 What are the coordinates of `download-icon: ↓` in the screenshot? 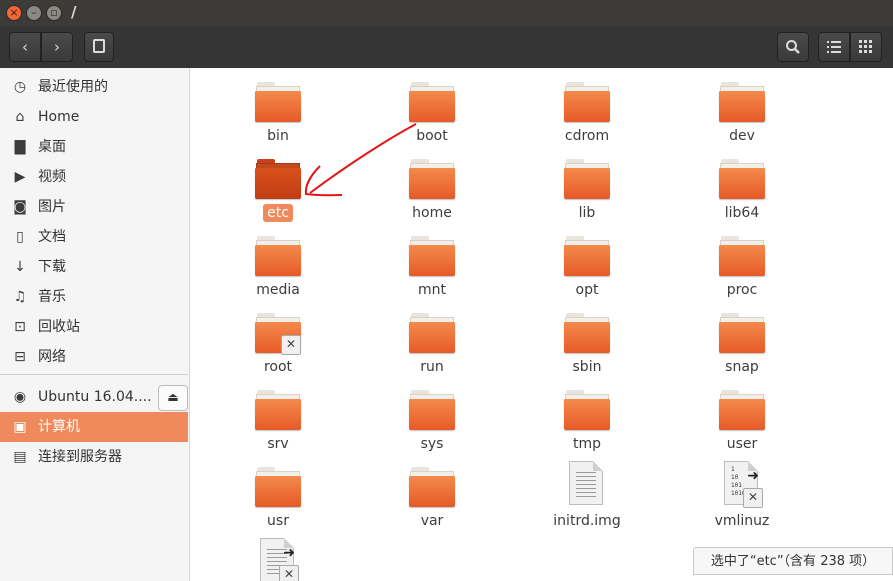 It's located at (20, 267).